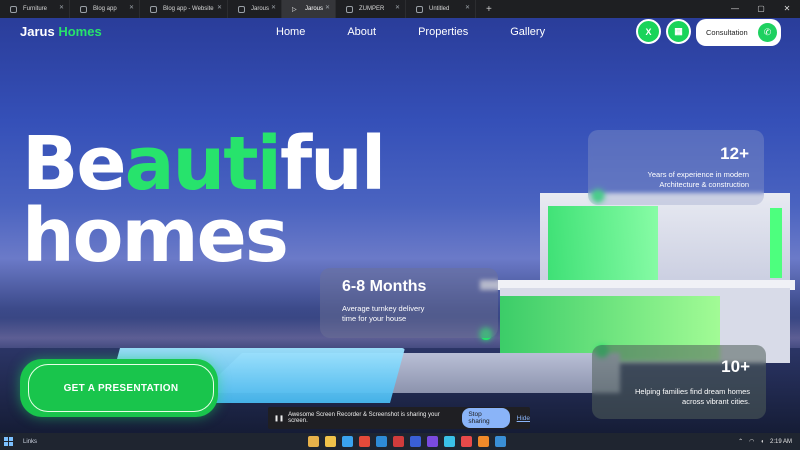 This screenshot has height=450, width=800. I want to click on system-tray: ⌃ ◠ ◖ 2:19 AM, so click(762, 441).